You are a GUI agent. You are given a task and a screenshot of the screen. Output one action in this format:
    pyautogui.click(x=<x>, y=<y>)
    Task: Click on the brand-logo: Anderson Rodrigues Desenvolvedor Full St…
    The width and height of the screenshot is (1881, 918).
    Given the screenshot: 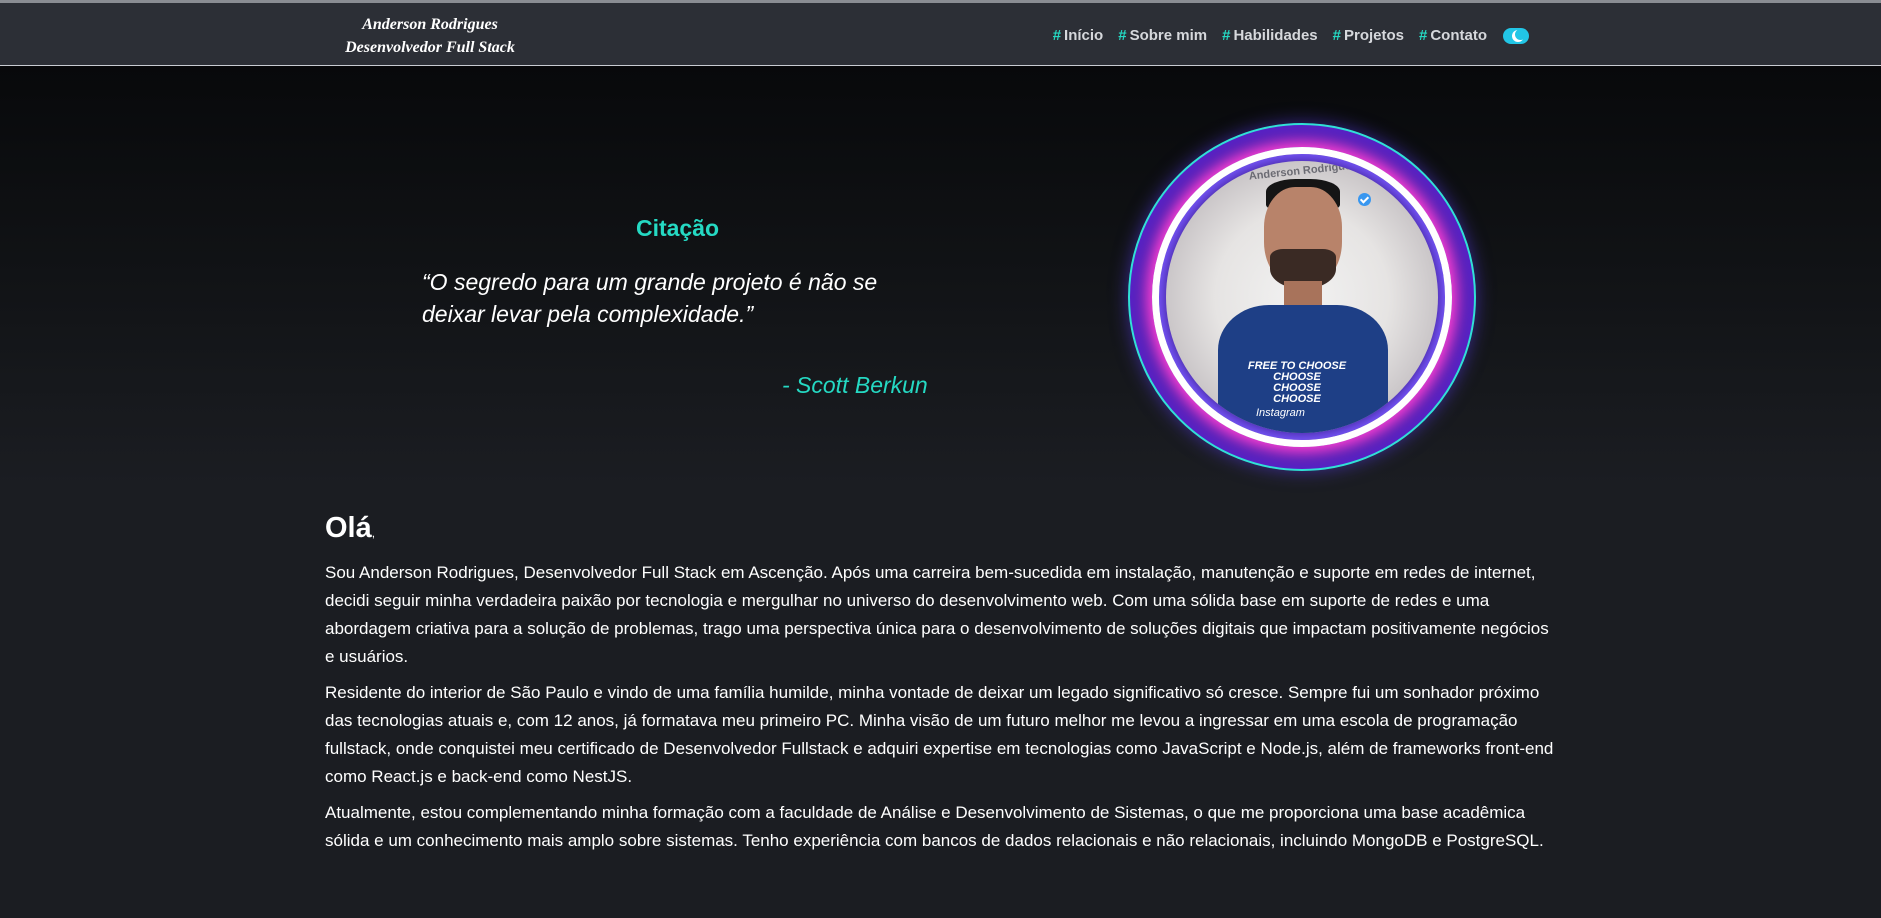 What is the action you would take?
    pyautogui.click(x=430, y=36)
    